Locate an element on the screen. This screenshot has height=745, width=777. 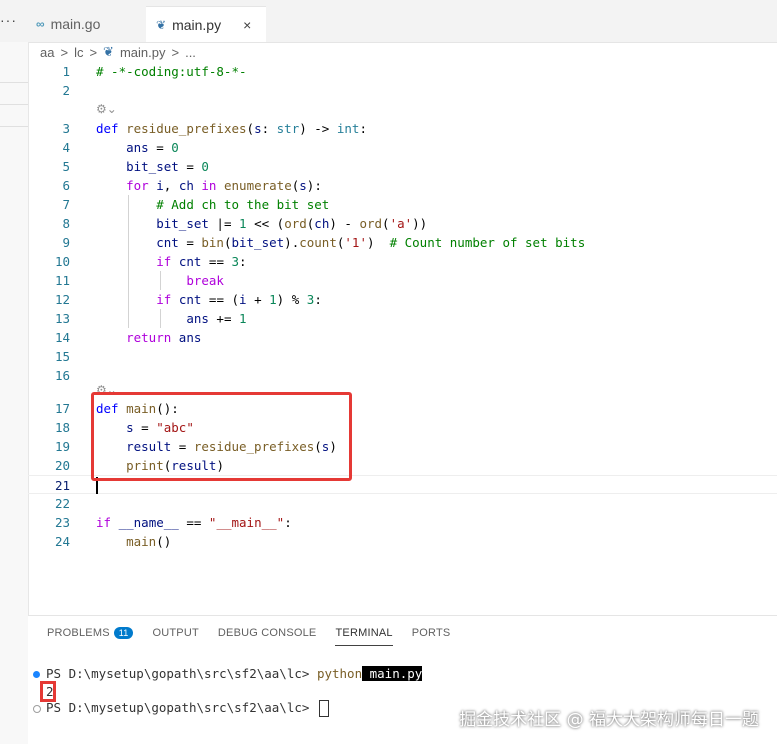
line-number: 11 is located at coordinates (62, 280).